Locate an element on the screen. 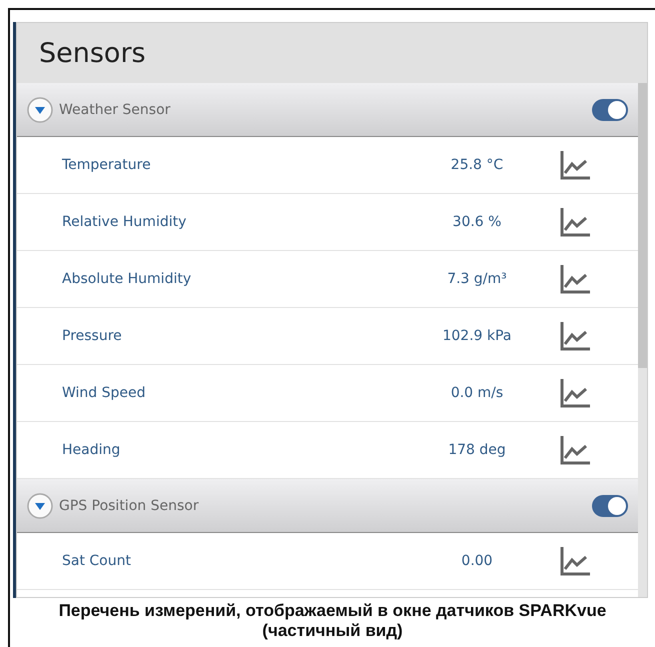  sensor-name: Weather Sensor is located at coordinates (115, 110).